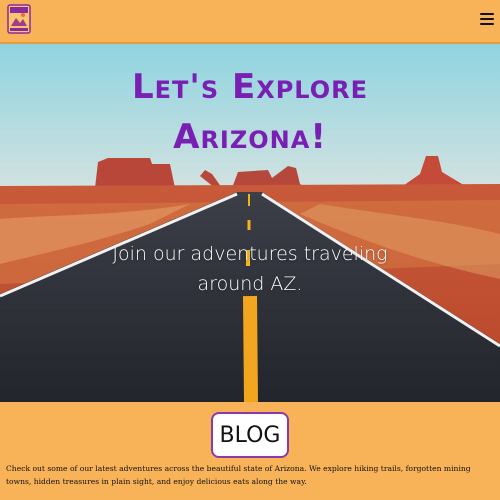  I want to click on hamburger-menu-icon, so click(487, 19).